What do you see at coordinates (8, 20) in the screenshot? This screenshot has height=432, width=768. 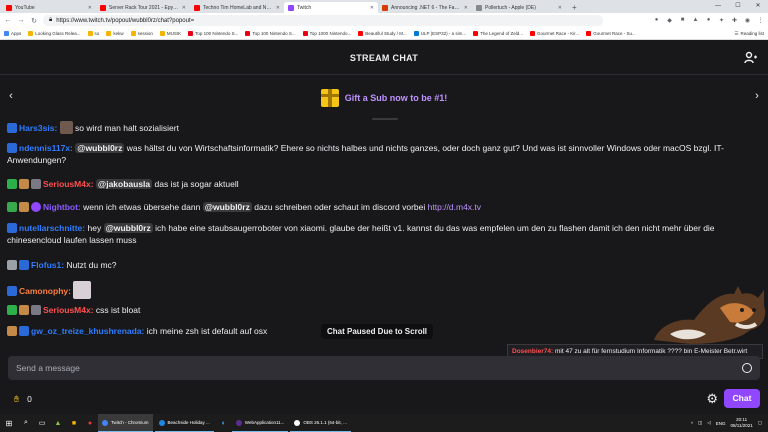 I see `back-icon: ←` at bounding box center [8, 20].